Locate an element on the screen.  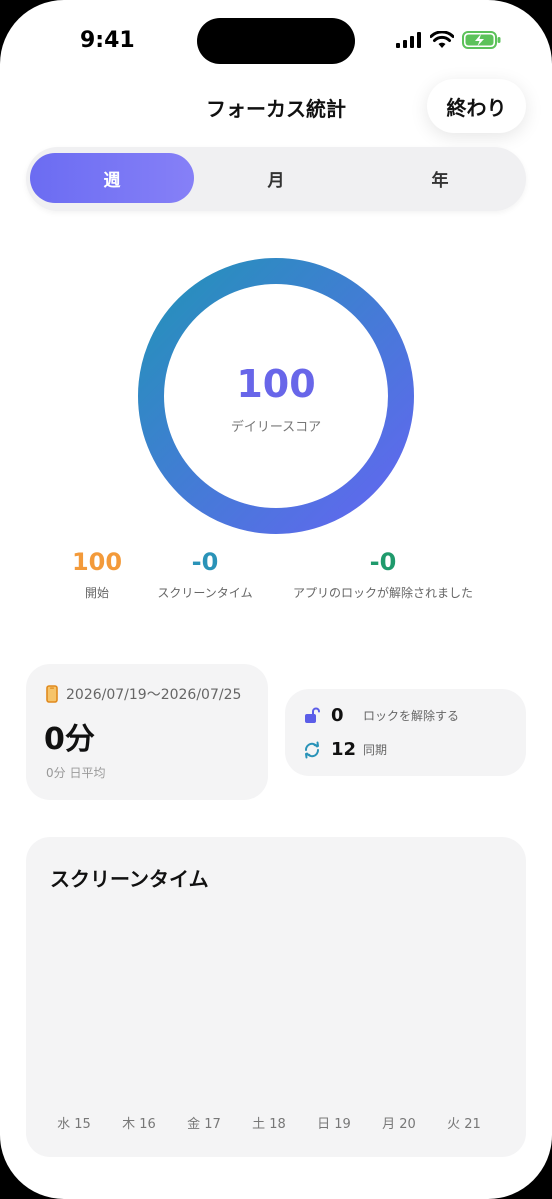
daily-average: 0分 日平均 is located at coordinates (76, 773).